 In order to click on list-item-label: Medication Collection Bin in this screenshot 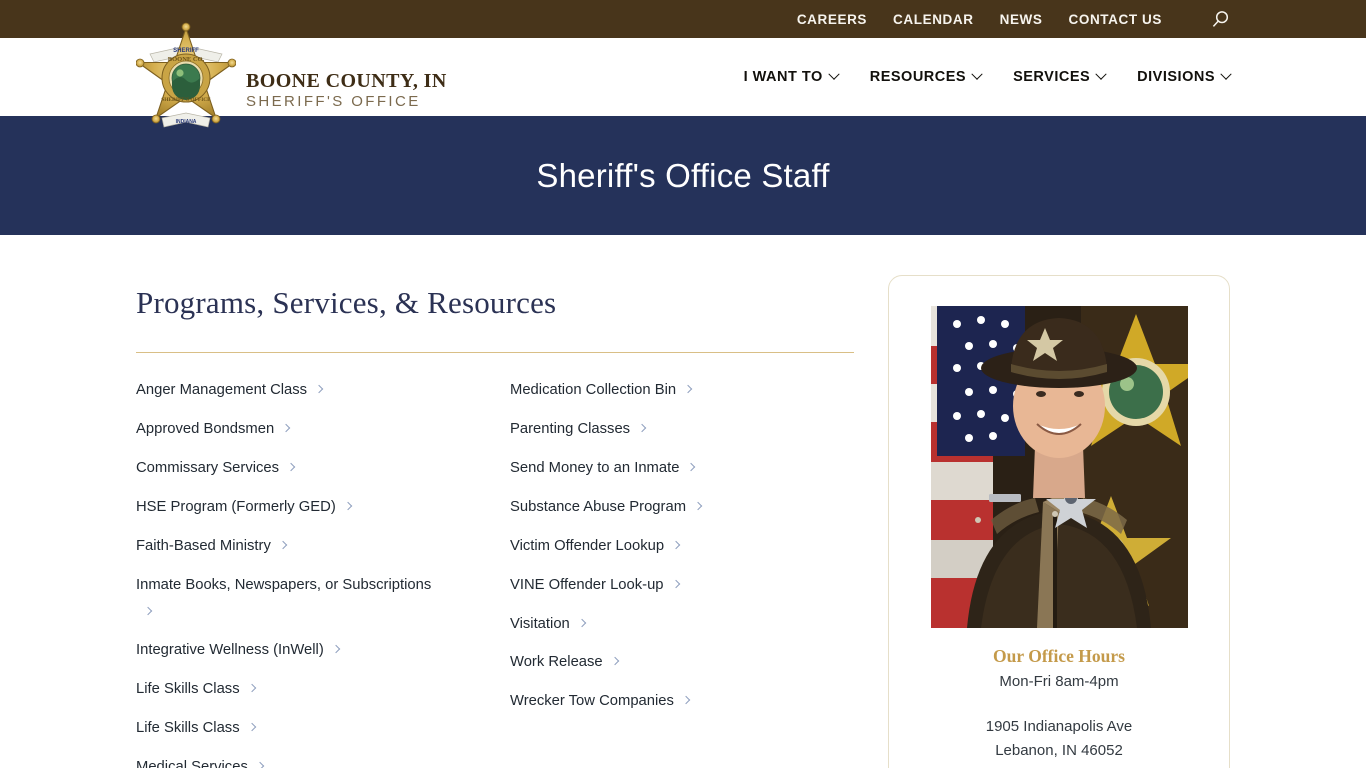, I will do `click(593, 390)`.